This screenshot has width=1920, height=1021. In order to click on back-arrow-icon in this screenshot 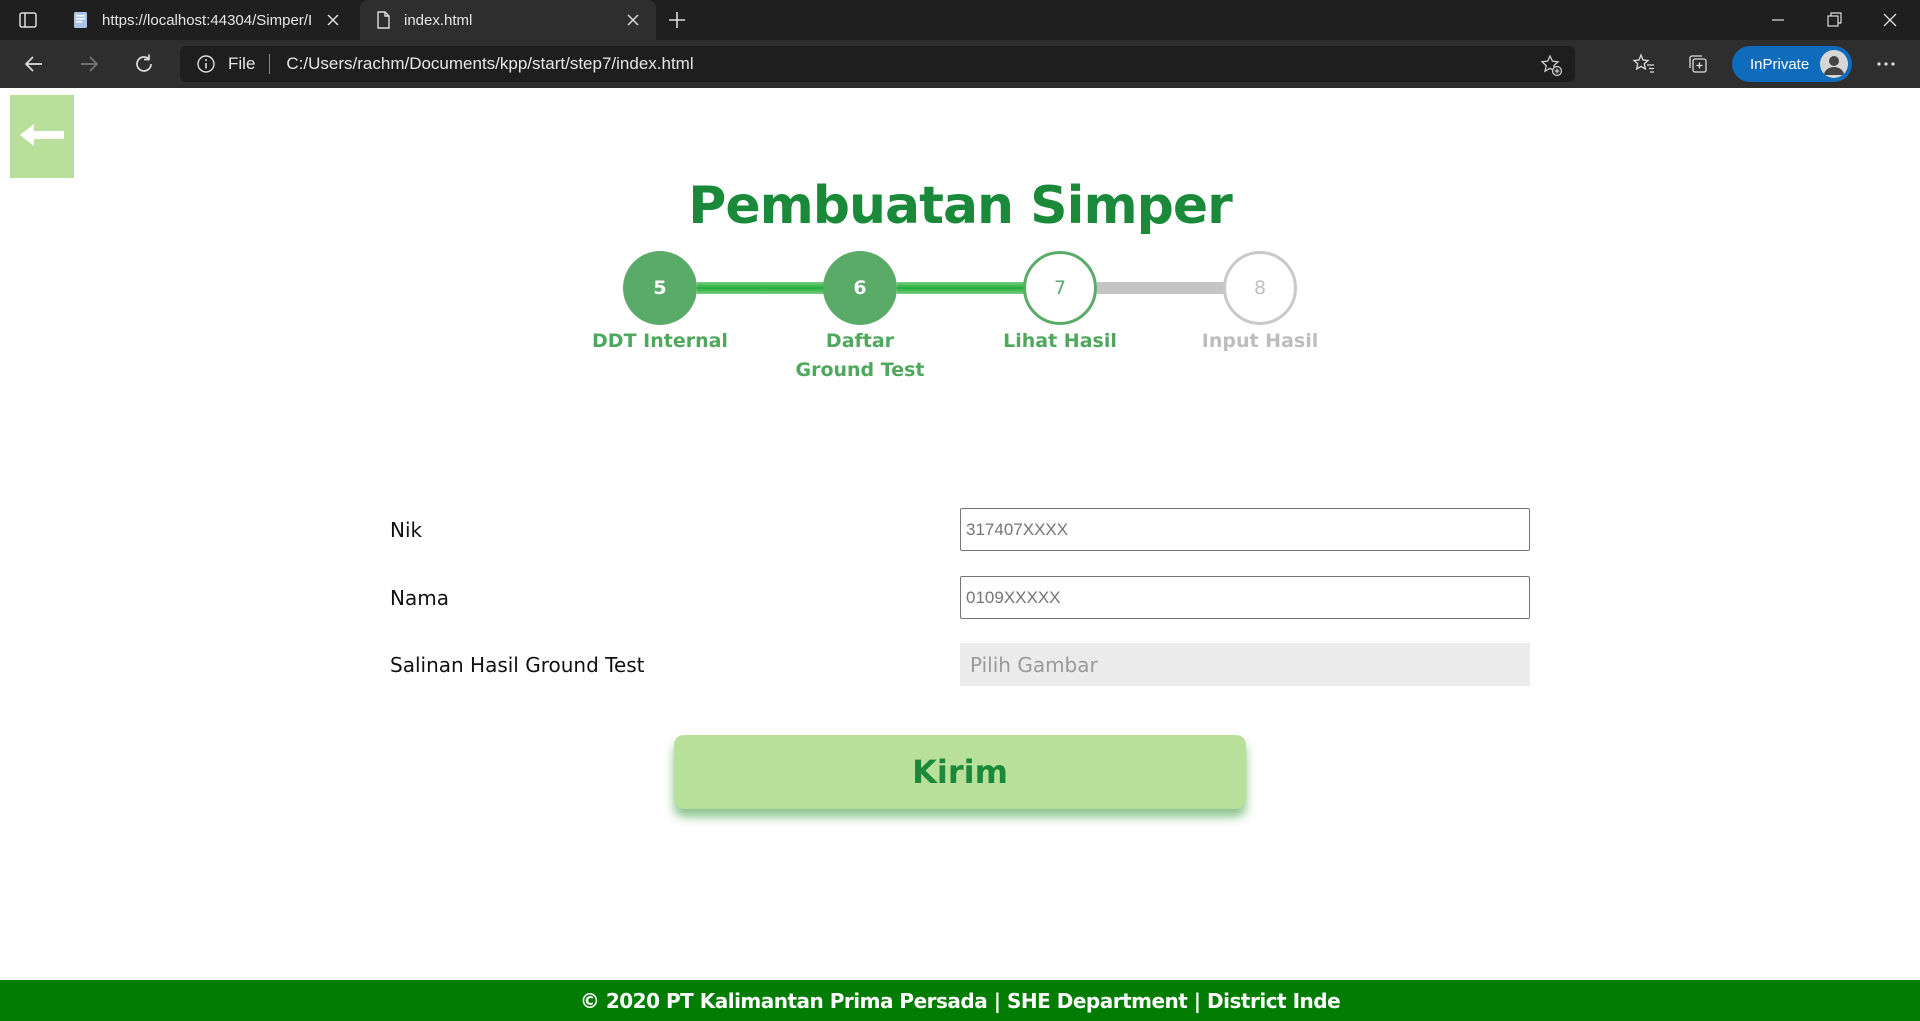, I will do `click(34, 64)`.